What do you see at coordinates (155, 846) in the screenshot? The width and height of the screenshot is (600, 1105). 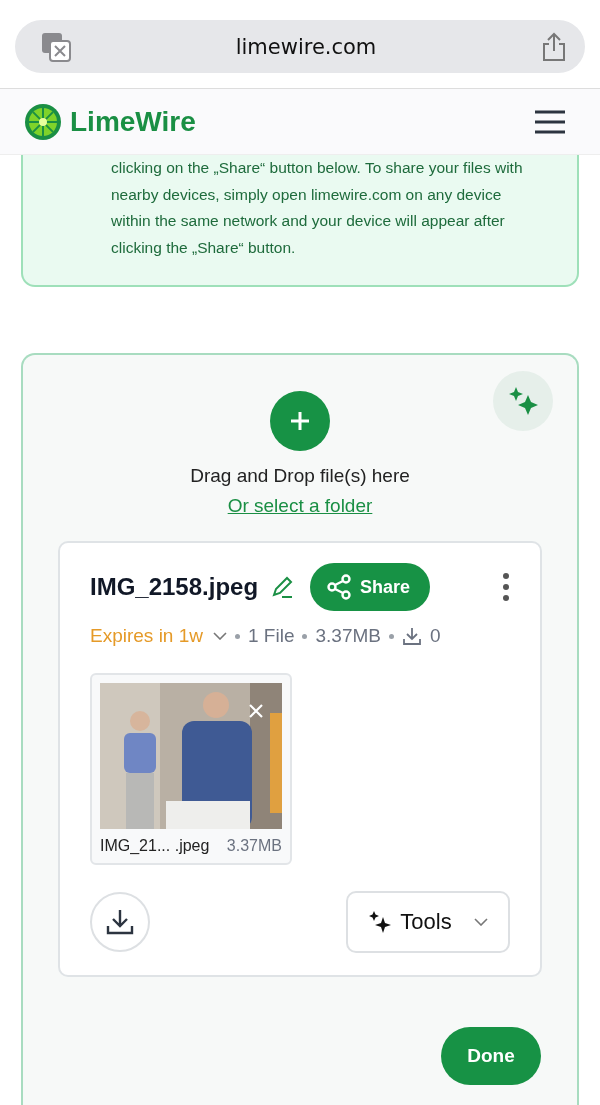 I see `thumbnail-name: IMG_21... .jpeg` at bounding box center [155, 846].